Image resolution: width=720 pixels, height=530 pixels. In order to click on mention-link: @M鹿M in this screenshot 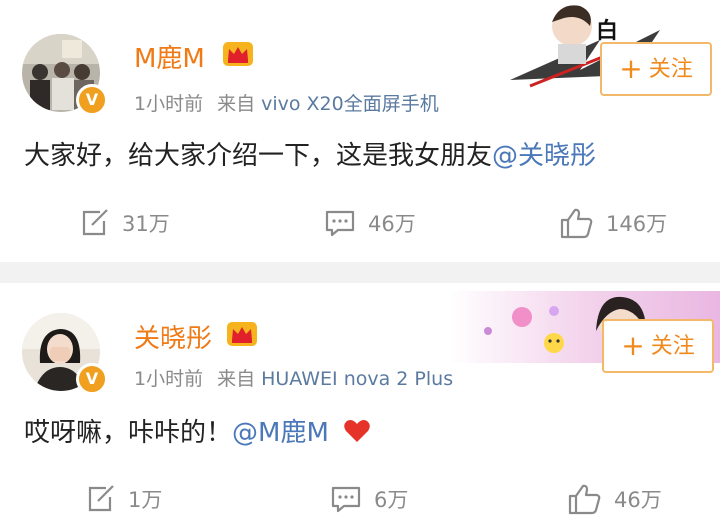, I will do `click(280, 433)`.